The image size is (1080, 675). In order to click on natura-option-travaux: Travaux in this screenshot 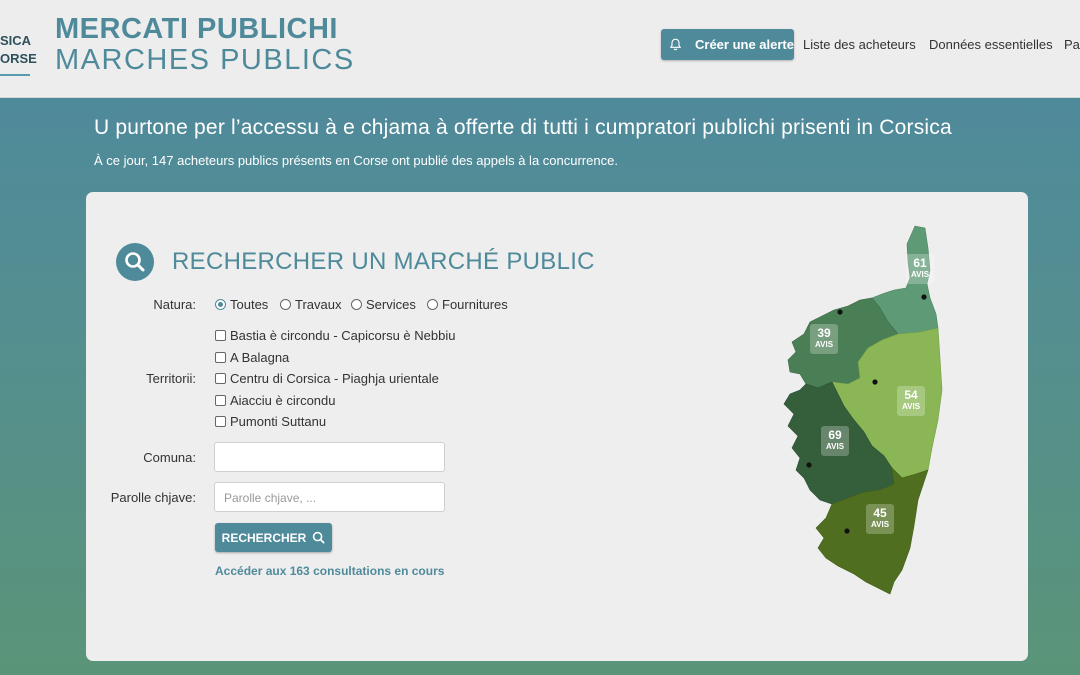, I will do `click(310, 304)`.